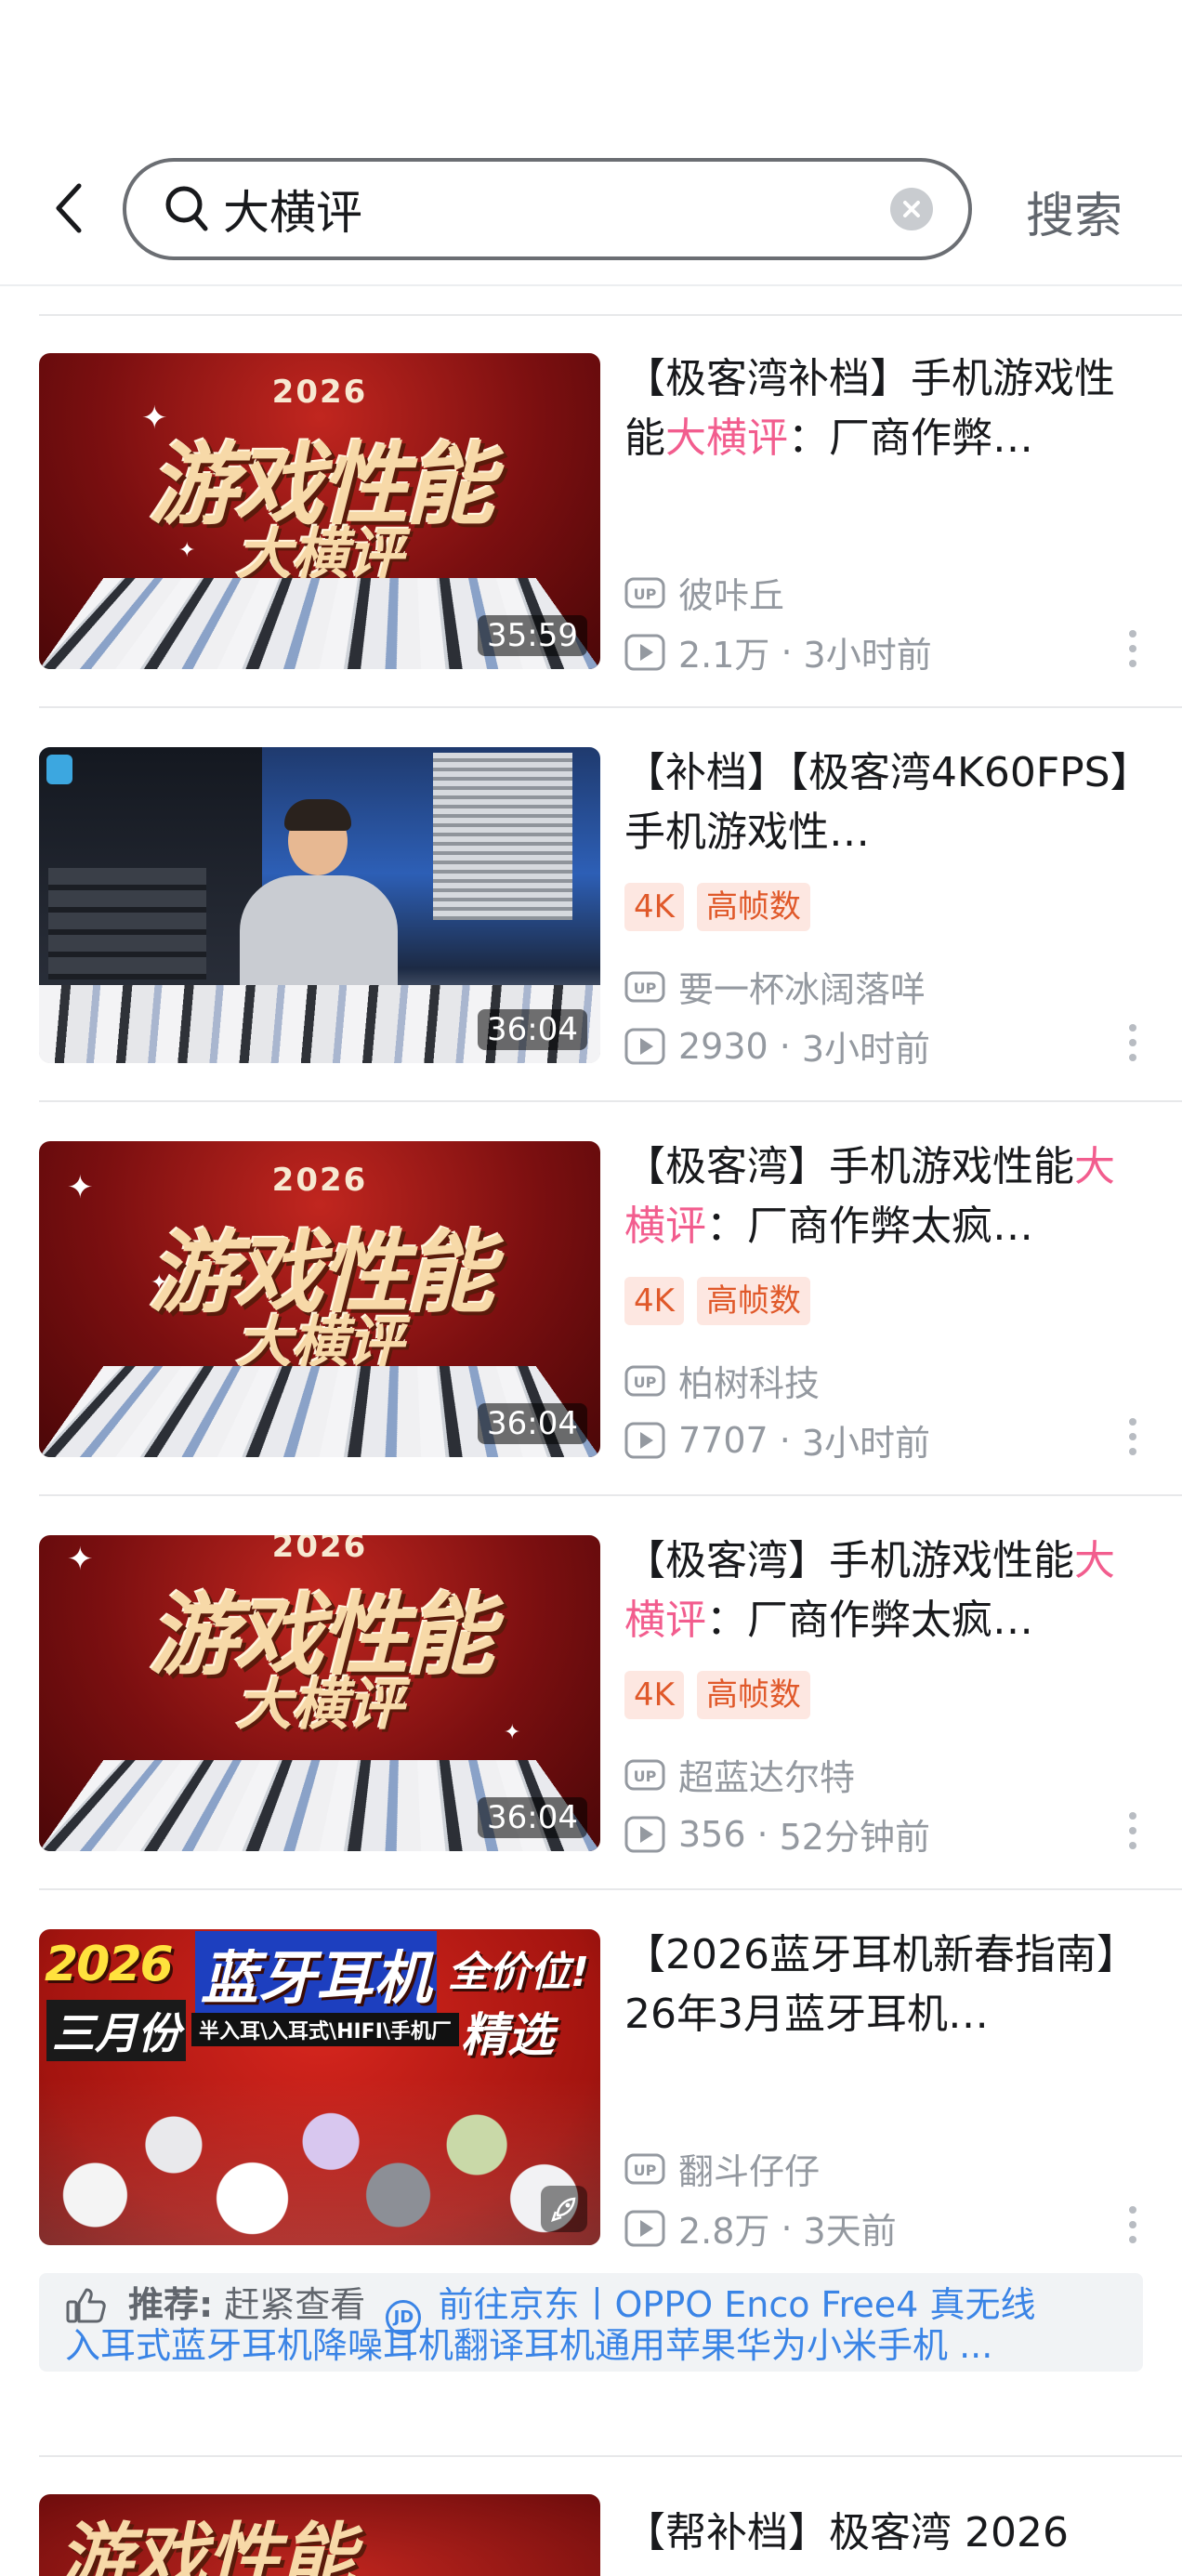 The height and width of the screenshot is (2576, 1182). What do you see at coordinates (731, 595) in the screenshot?
I see `uploader-name: 彼咔丘` at bounding box center [731, 595].